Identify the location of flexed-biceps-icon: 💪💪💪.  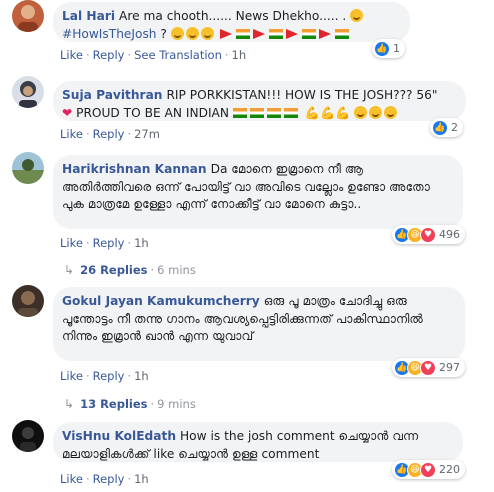
(327, 112).